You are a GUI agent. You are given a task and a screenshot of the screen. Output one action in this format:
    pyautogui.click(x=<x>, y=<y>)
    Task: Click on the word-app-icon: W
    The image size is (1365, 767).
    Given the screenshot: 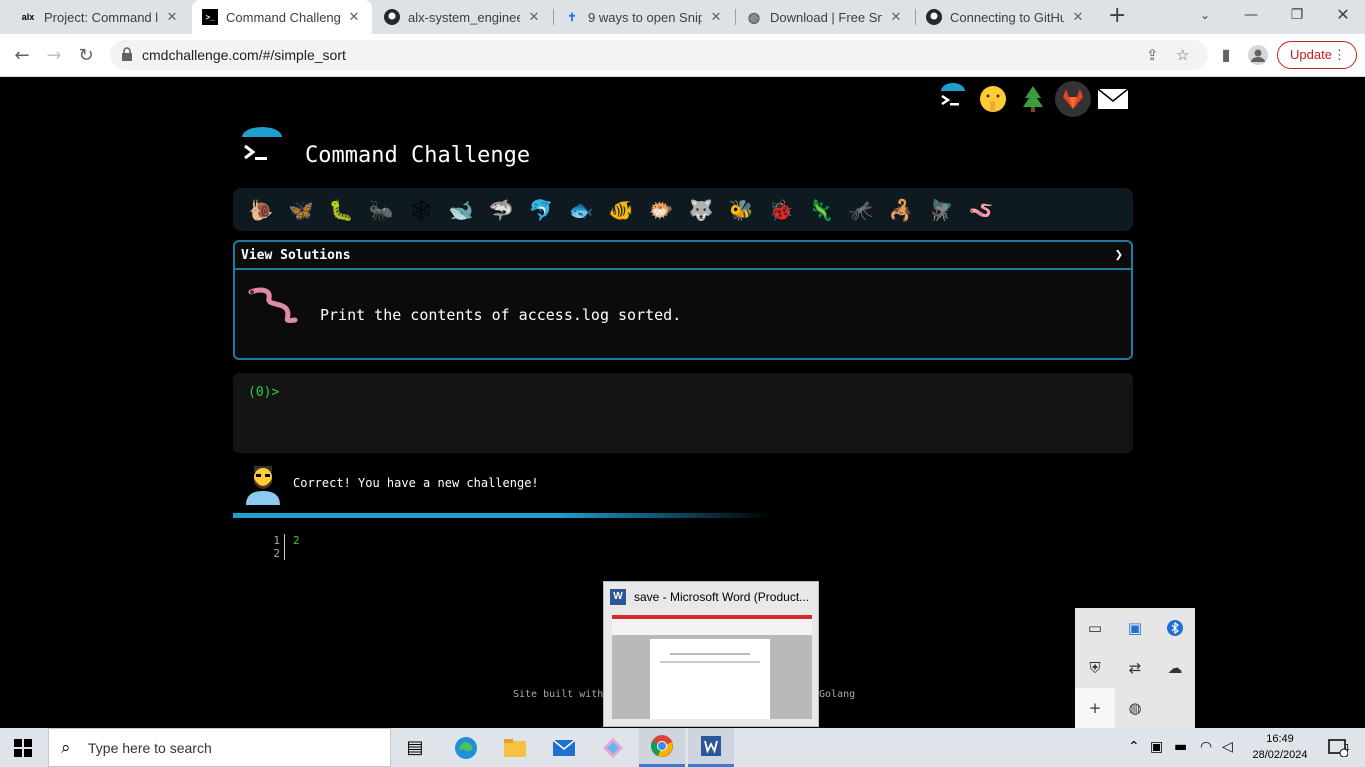 What is the action you would take?
    pyautogui.click(x=618, y=597)
    